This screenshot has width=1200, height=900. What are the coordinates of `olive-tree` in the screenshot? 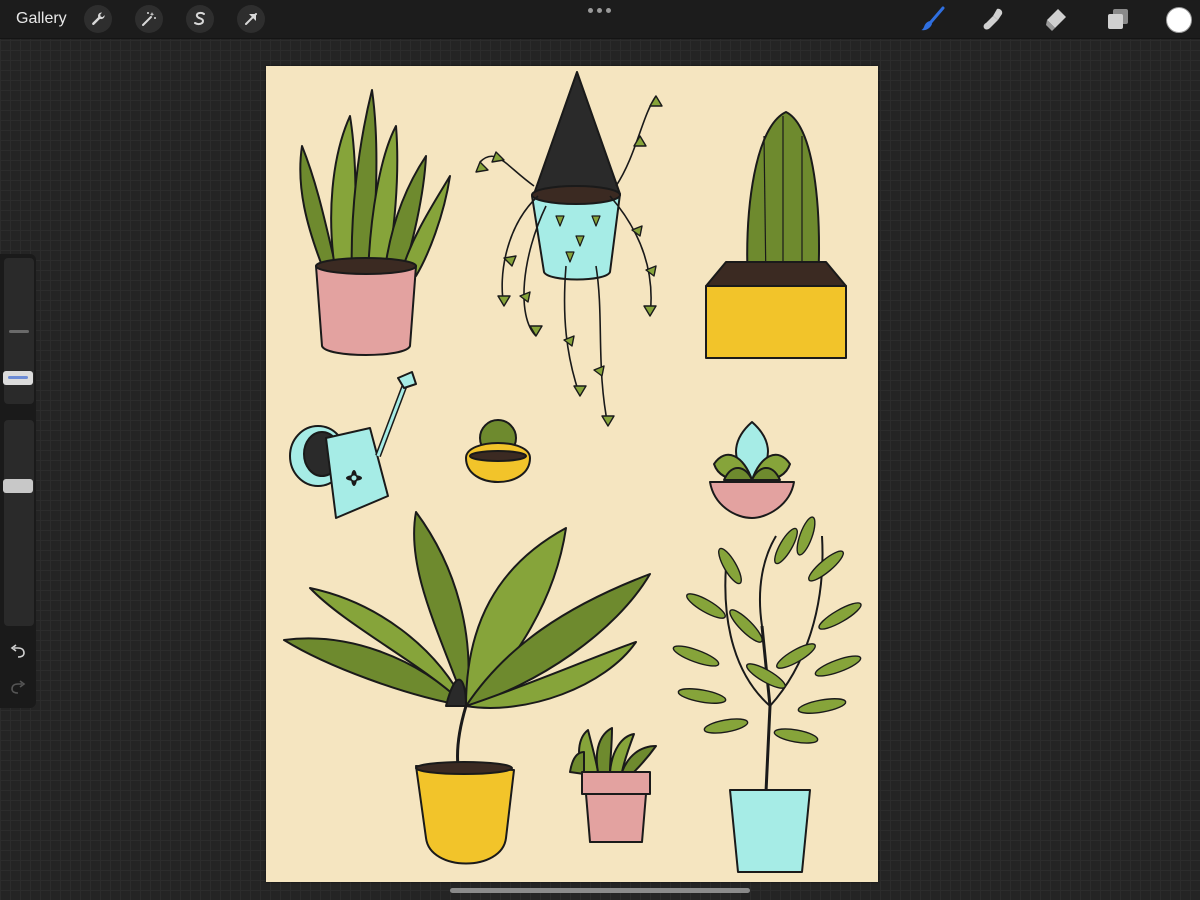 It's located at (767, 694).